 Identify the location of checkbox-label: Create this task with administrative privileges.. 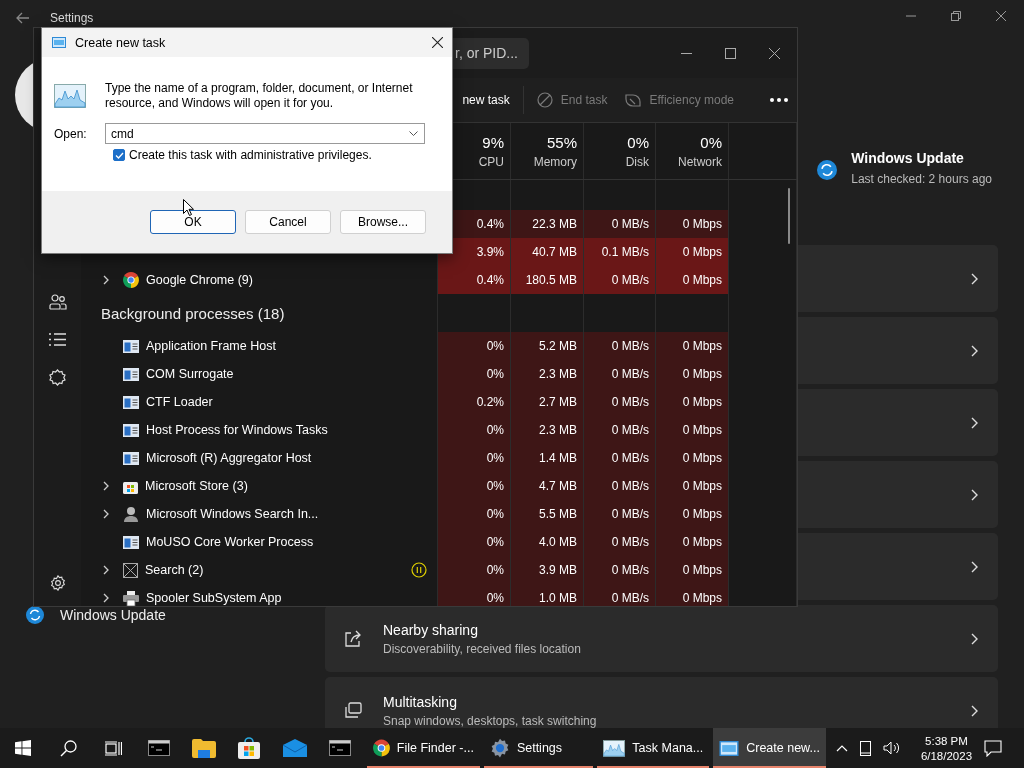
(250, 155).